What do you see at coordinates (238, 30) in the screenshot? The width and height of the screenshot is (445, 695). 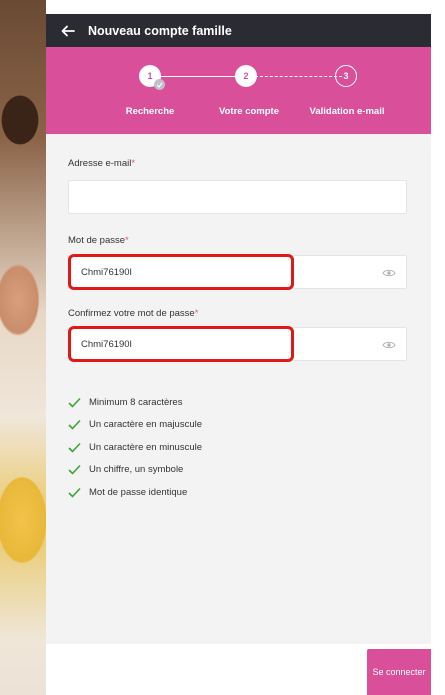 I see `header-bar: Nouveau compte famille` at bounding box center [238, 30].